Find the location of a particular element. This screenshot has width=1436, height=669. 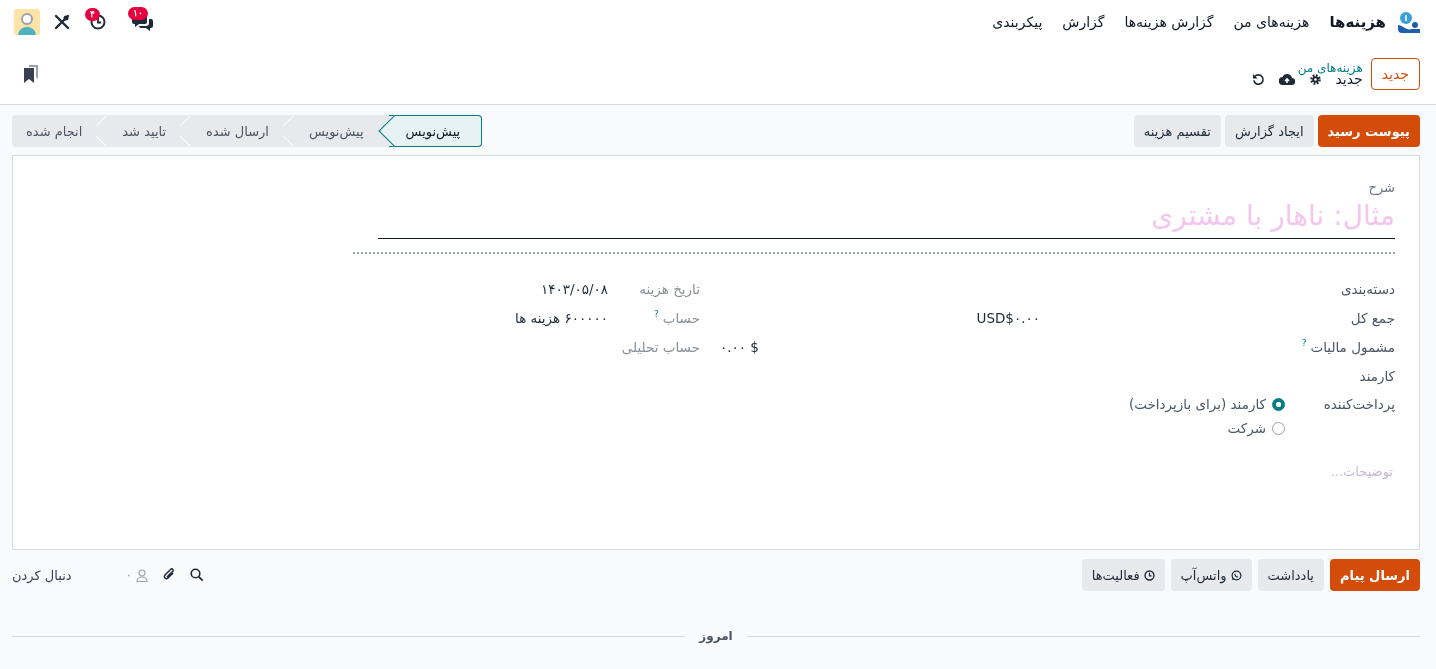

chatter-button: یادداشت is located at coordinates (1290, 575).